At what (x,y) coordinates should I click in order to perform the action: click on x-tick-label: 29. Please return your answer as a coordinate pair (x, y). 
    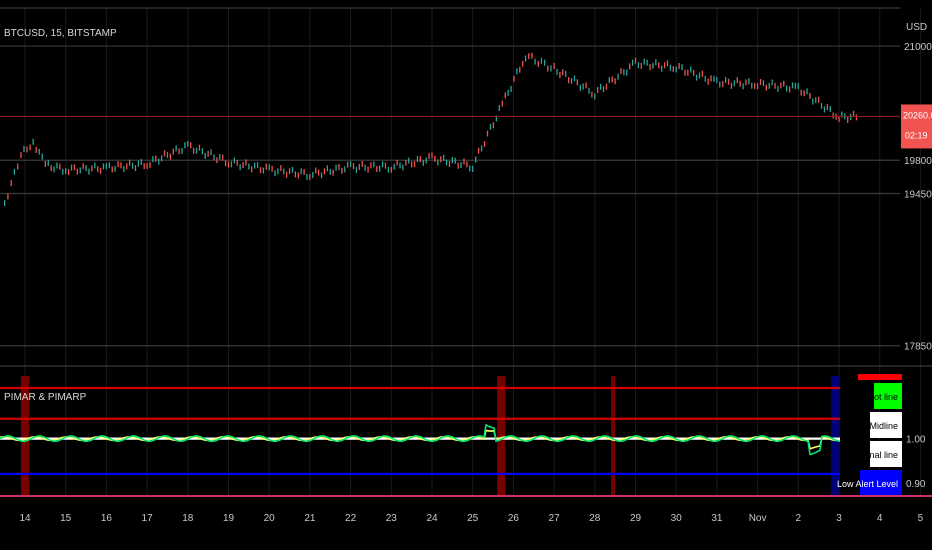
    Looking at the image, I should click on (636, 518).